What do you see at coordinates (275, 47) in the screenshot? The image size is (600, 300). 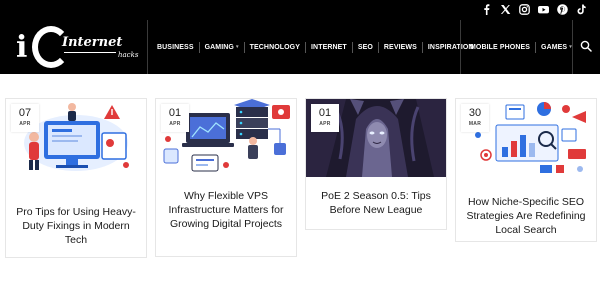 I see `nav-technology: TECHNOLOGY` at bounding box center [275, 47].